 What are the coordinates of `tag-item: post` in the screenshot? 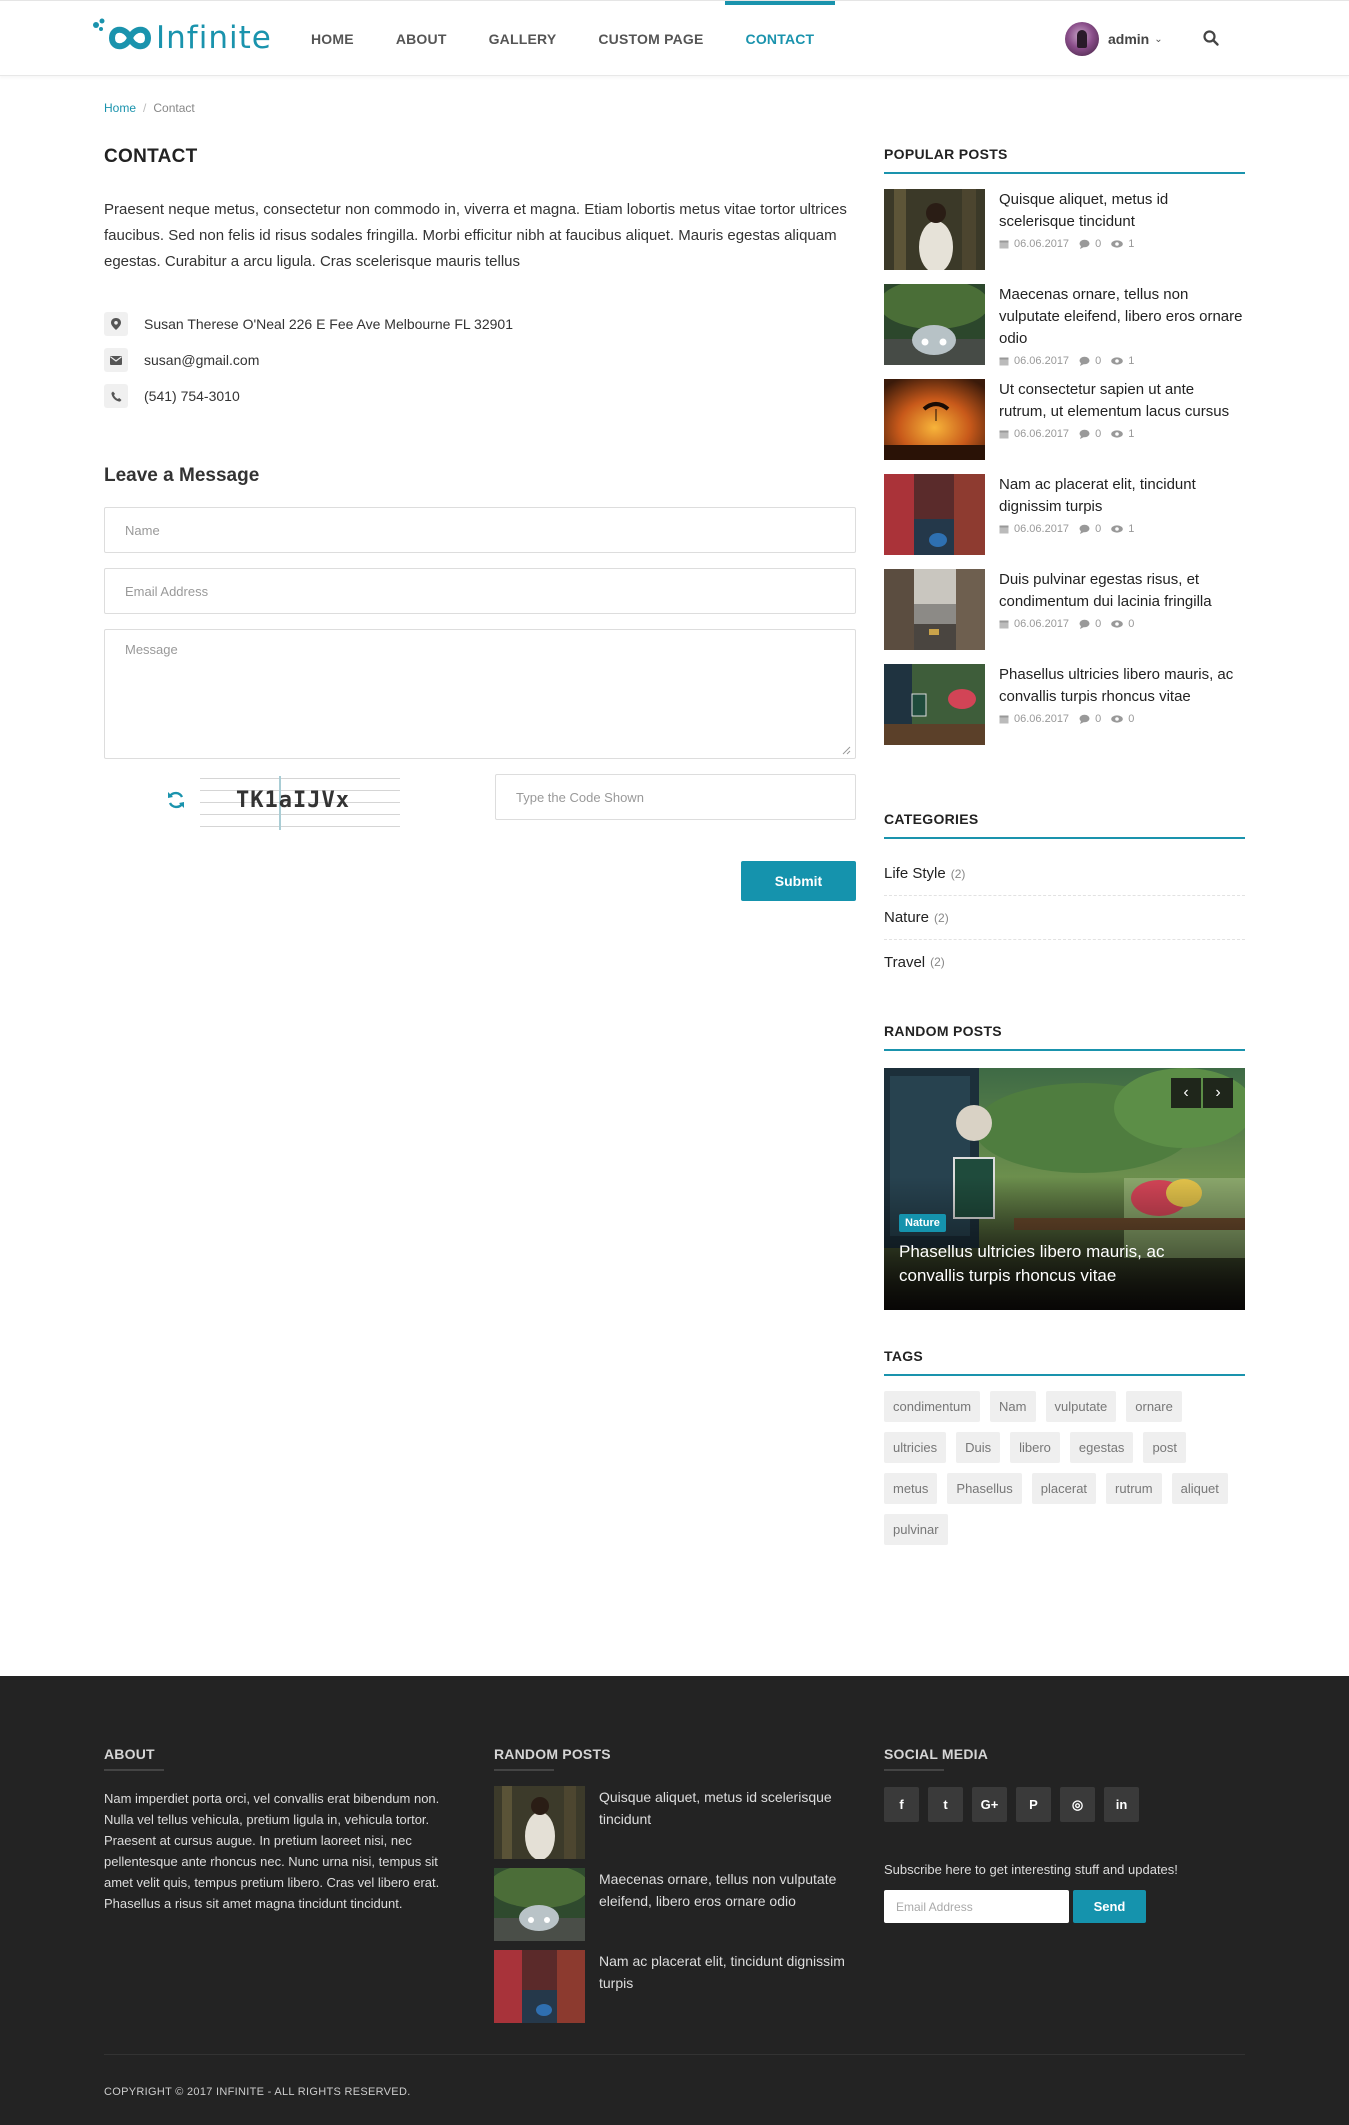 It's located at (1165, 1447).